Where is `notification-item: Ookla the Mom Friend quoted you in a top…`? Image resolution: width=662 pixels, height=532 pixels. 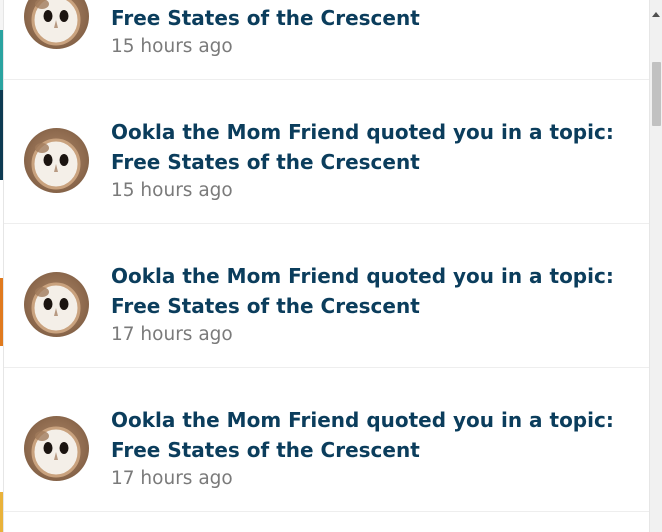 notification-item: Ookla the Mom Friend quoted you in a top… is located at coordinates (326, 40).